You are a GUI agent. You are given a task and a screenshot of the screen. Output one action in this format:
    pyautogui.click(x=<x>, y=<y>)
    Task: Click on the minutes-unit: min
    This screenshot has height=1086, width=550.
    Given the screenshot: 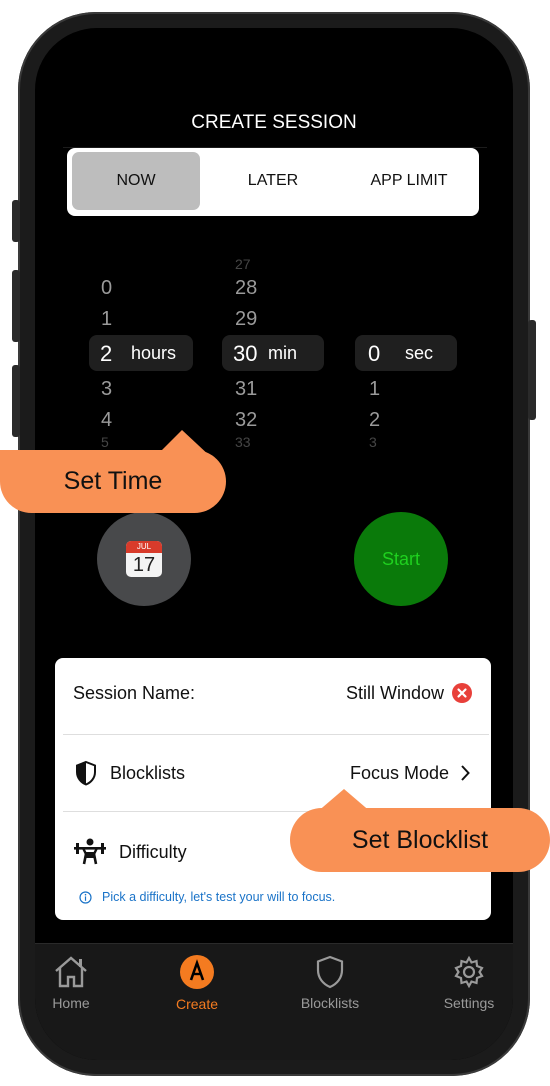 What is the action you would take?
    pyautogui.click(x=283, y=353)
    